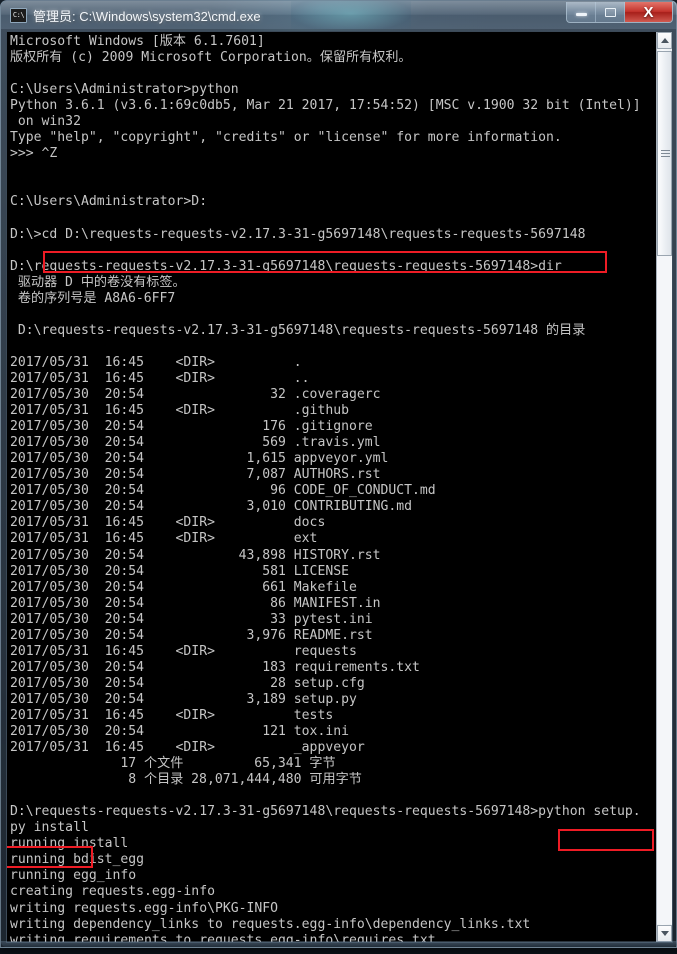  I want to click on window-title: 管理员: C:\Windows\system32\cmd.exe, so click(147, 16).